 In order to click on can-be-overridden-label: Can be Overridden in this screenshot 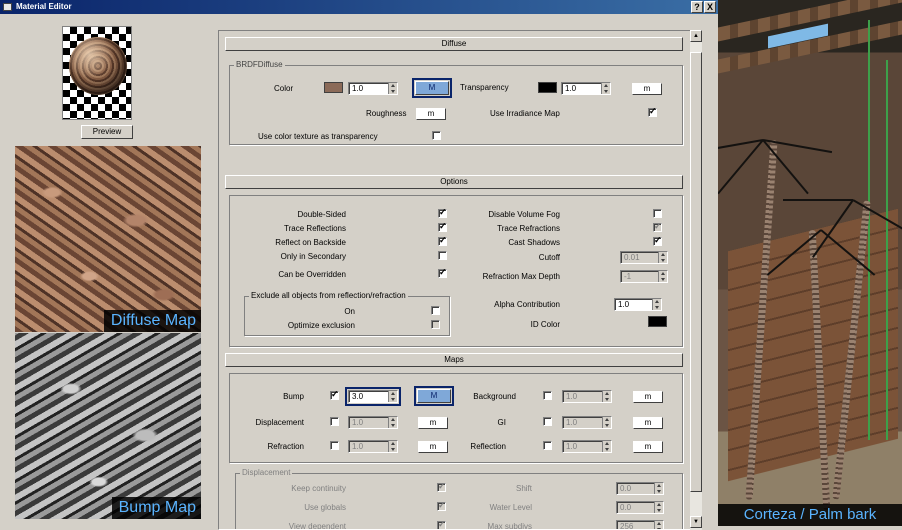, I will do `click(296, 274)`.